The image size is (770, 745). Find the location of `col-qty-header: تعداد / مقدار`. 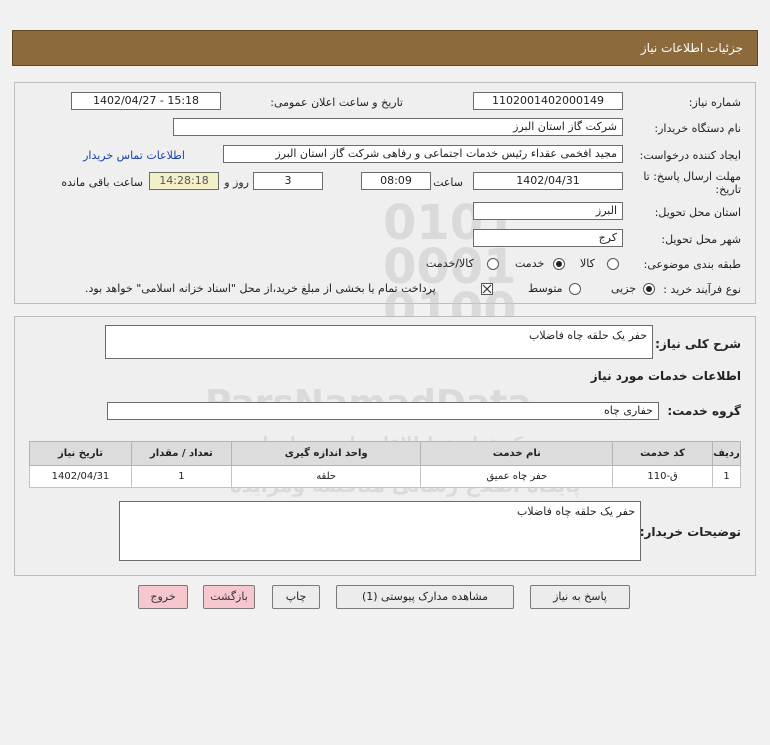

col-qty-header: تعداد / مقدار is located at coordinates (181, 453).